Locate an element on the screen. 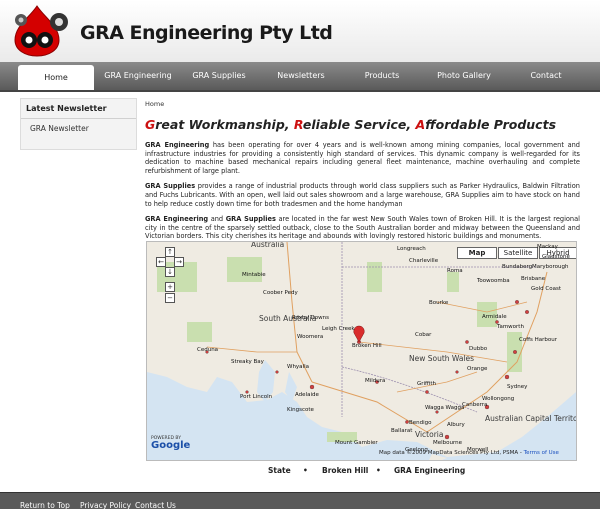  nav-item-gra-engineering: GRA Engineering is located at coordinates (138, 76).